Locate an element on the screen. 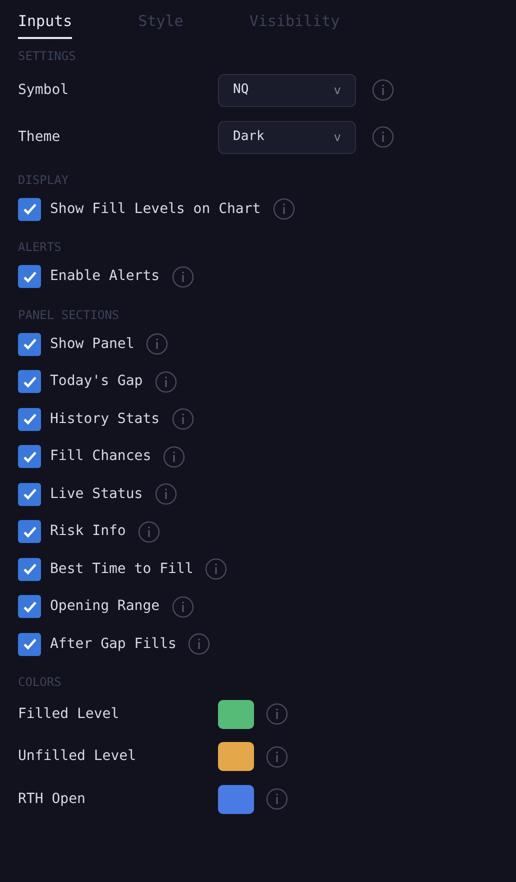  checkbox-label: Opening Range is located at coordinates (105, 606).